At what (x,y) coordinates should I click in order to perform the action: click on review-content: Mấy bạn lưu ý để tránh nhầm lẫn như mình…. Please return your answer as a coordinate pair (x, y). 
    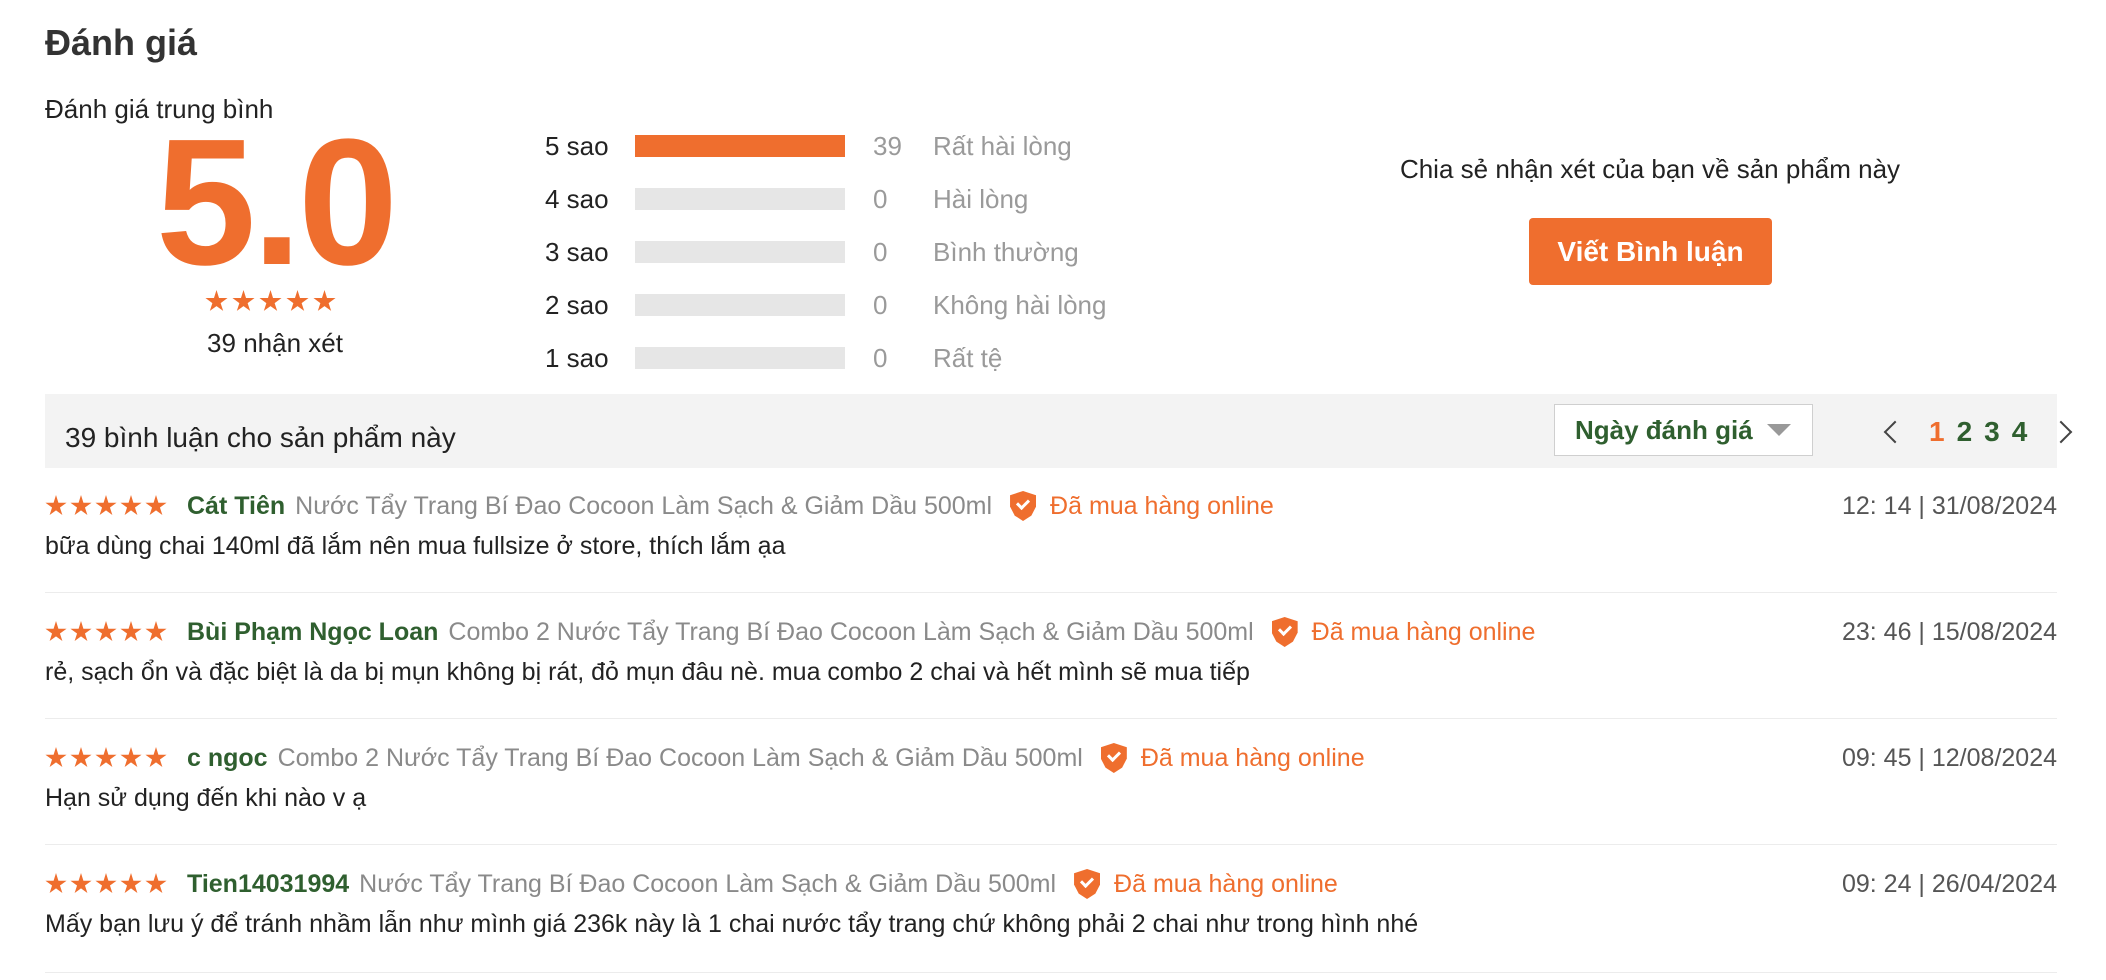
    Looking at the image, I should click on (732, 924).